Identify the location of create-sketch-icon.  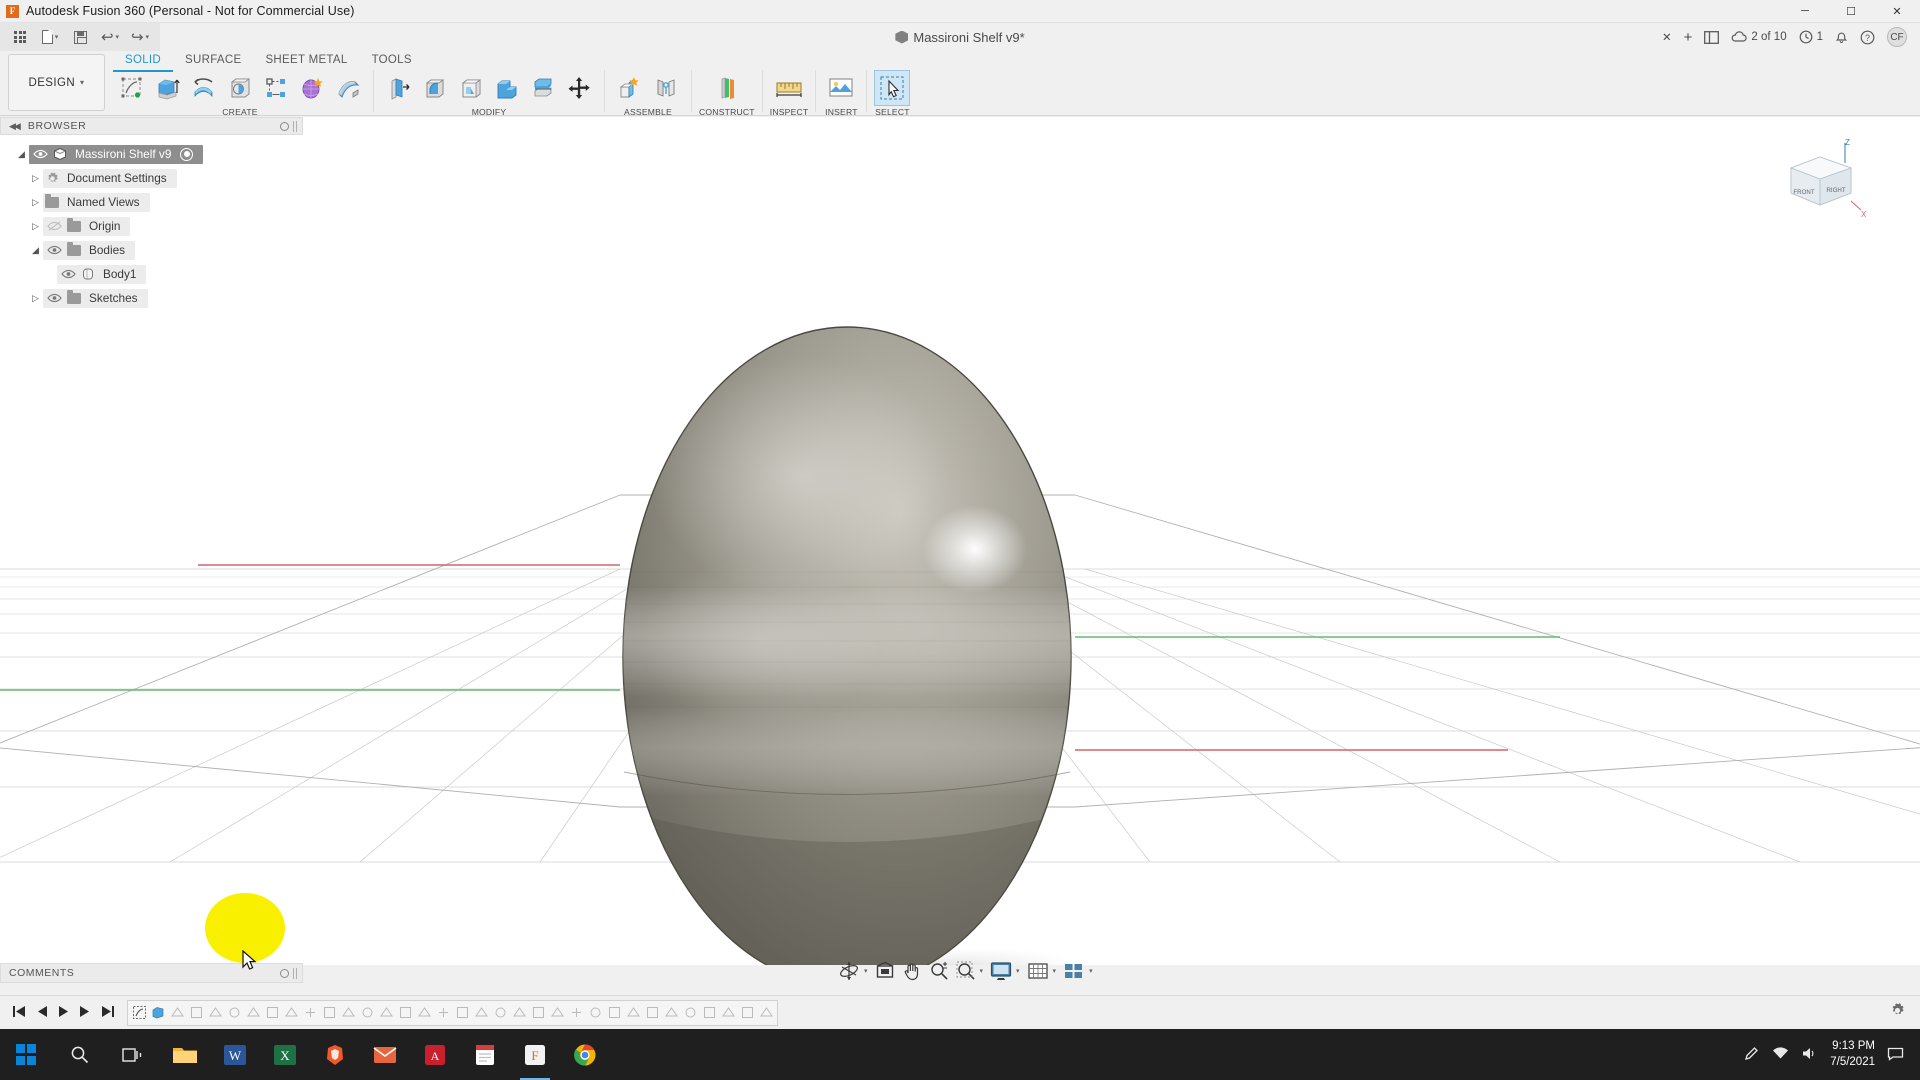
(132, 88).